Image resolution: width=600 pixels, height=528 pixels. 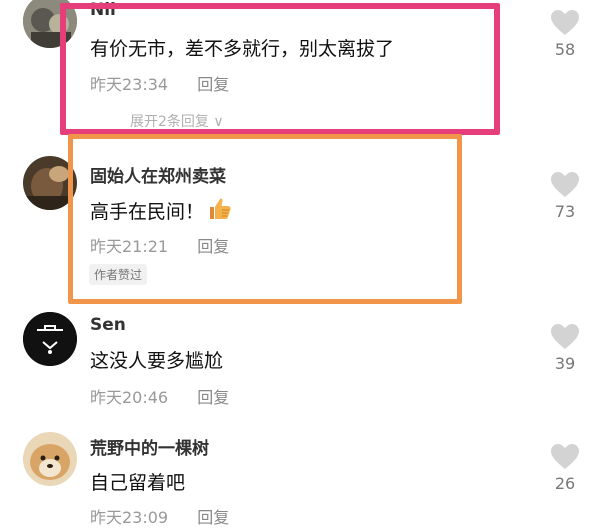 I want to click on comment-username: Nil, so click(x=103, y=10).